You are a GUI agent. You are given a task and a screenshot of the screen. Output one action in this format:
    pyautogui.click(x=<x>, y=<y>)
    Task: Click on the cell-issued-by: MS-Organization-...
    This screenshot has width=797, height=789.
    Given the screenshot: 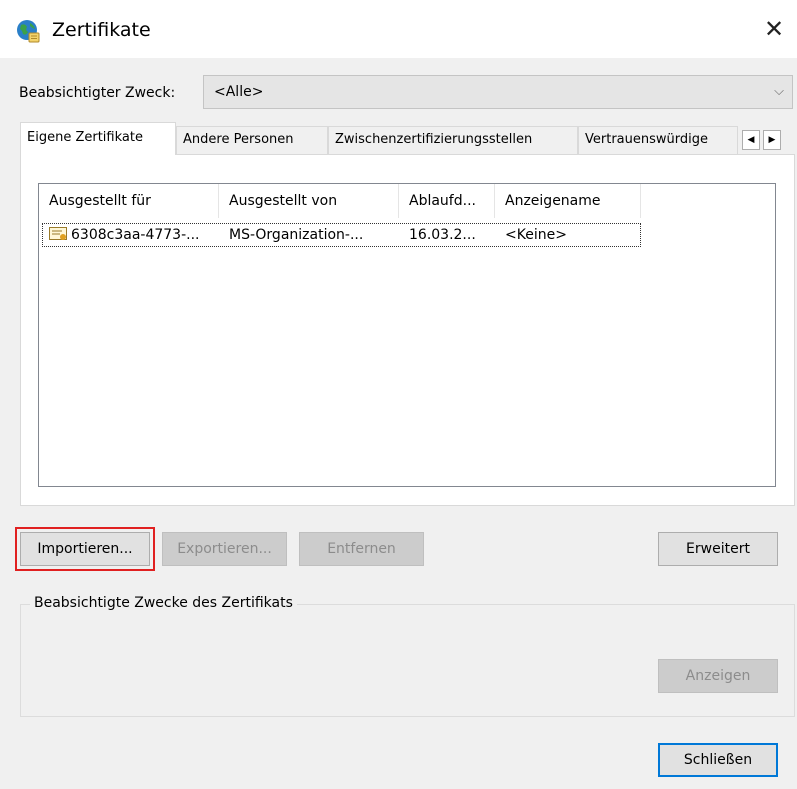 What is the action you would take?
    pyautogui.click(x=296, y=235)
    